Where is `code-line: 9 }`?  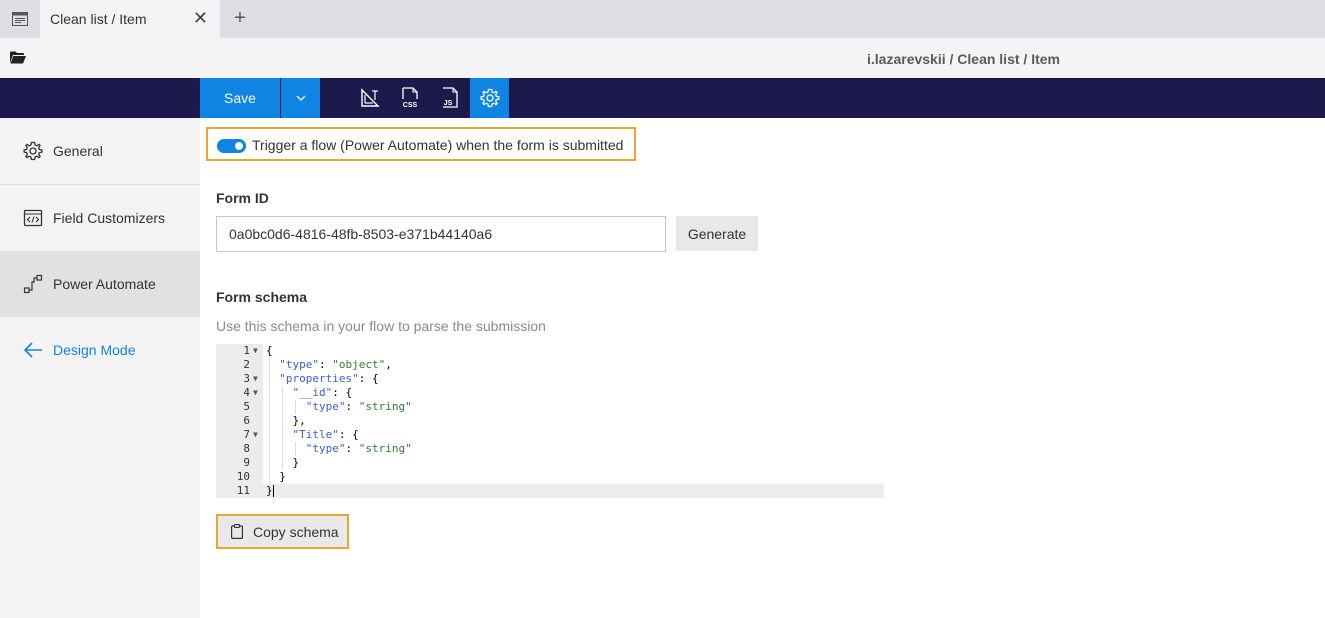
code-line: 9 } is located at coordinates (550, 463).